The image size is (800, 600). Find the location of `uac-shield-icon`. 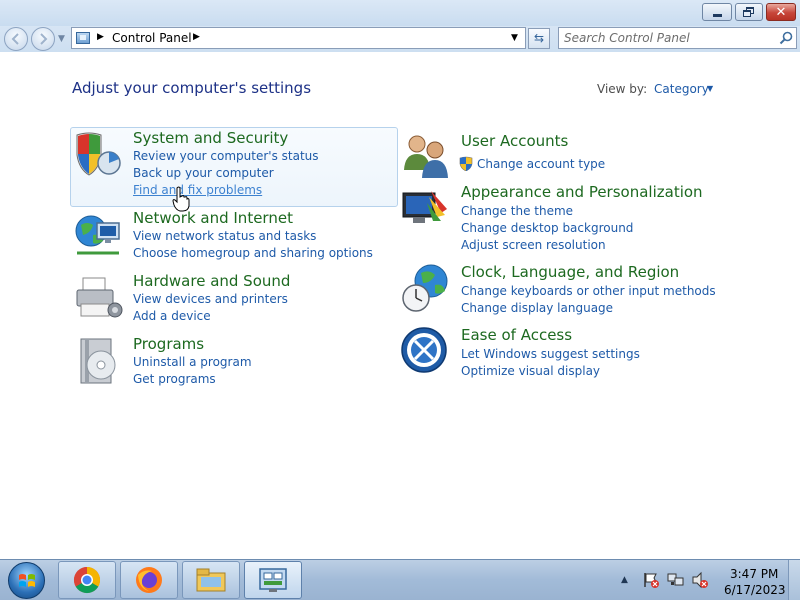

uac-shield-icon is located at coordinates (466, 163).